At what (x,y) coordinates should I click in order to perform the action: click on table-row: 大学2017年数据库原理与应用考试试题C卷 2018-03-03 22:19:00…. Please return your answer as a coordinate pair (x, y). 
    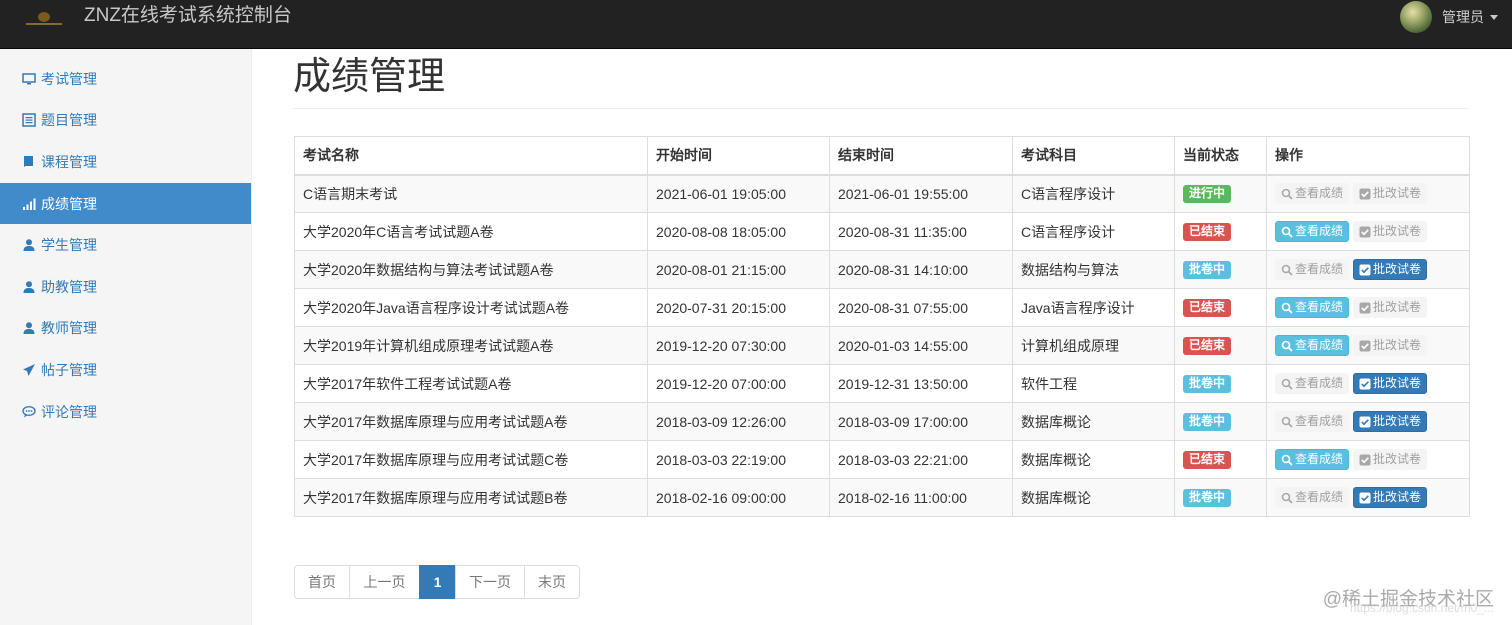
    Looking at the image, I should click on (882, 459).